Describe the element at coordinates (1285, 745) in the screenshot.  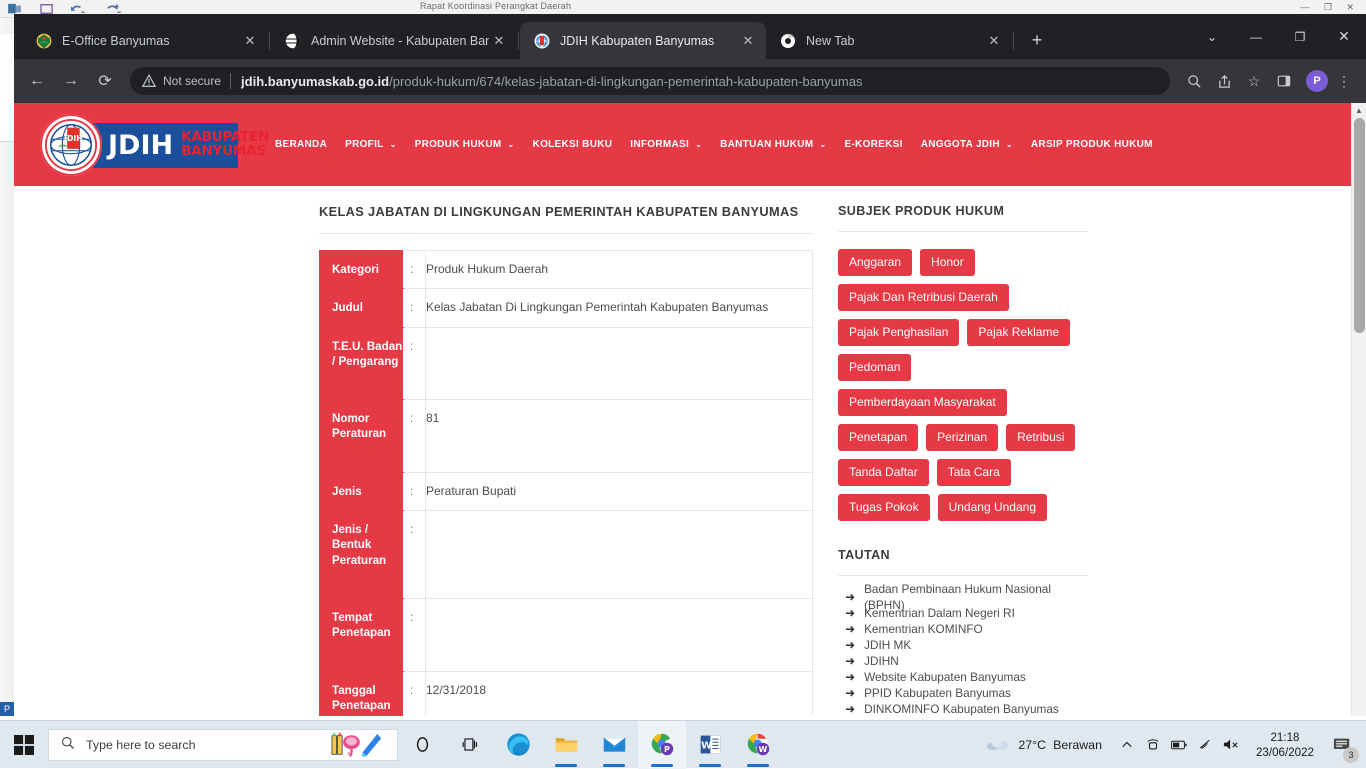
I see `taskbar-clock: 21:18 23/06/2022` at that location.